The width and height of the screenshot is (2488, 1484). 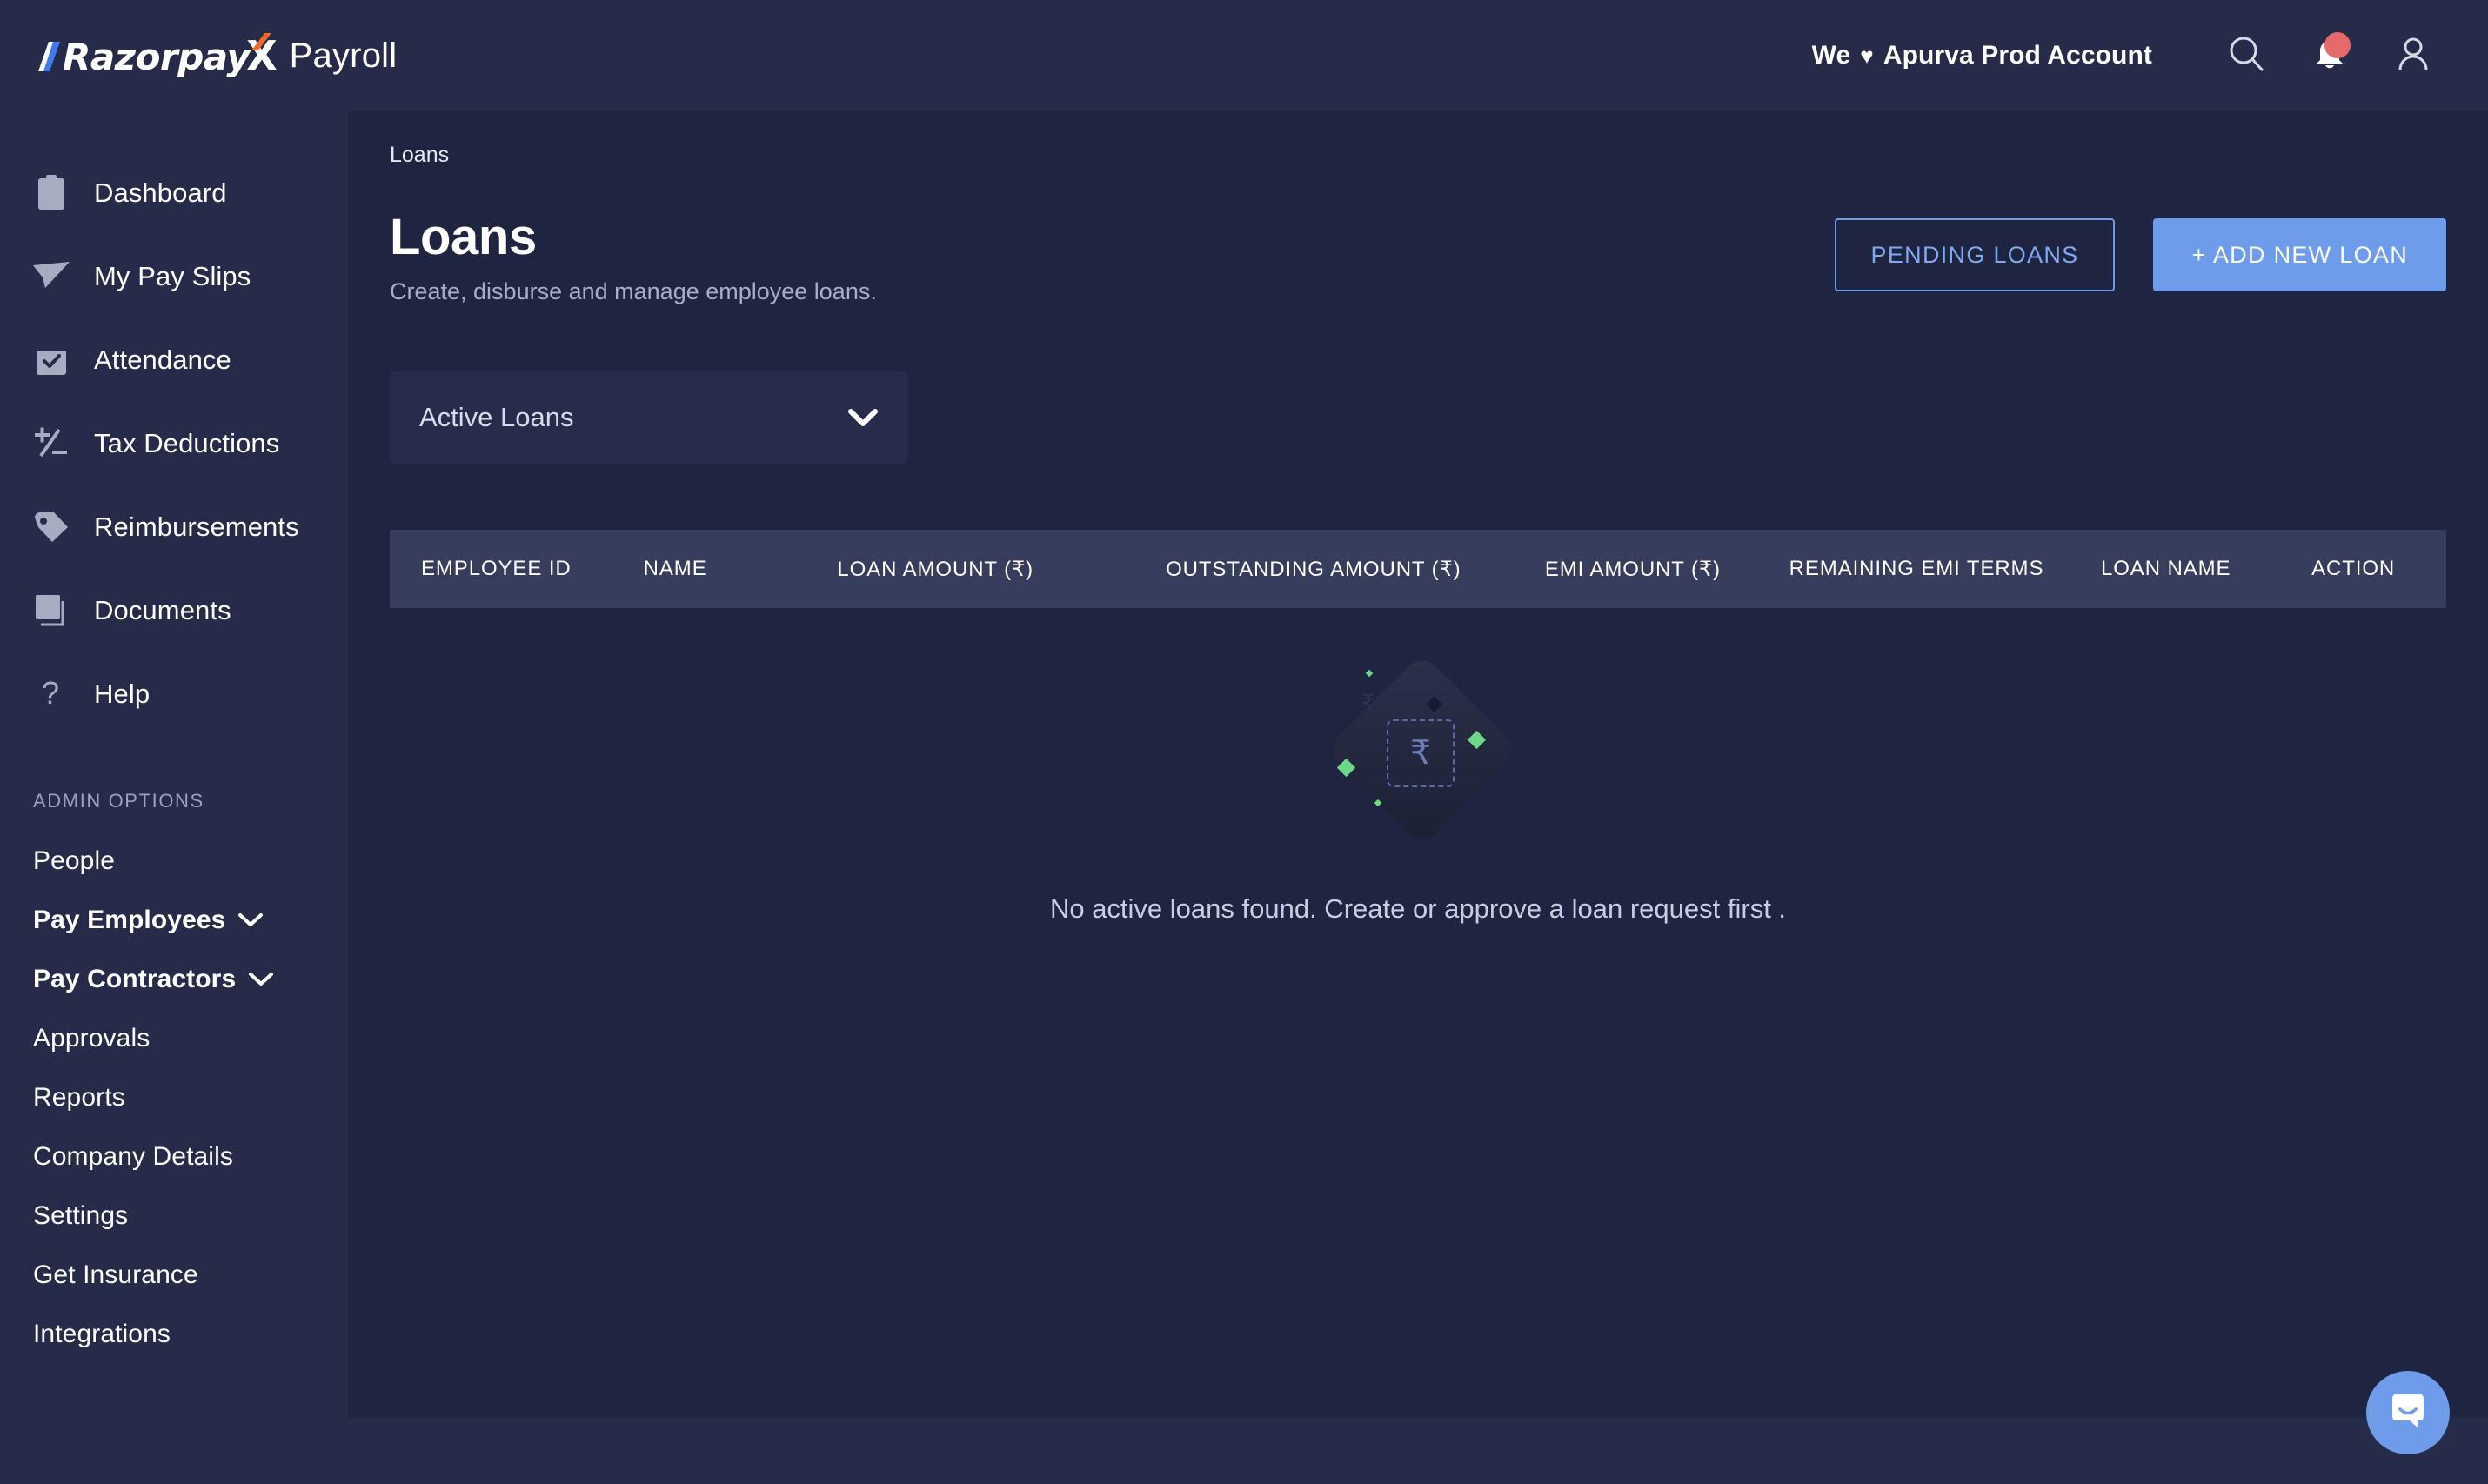 What do you see at coordinates (262, 55) in the screenshot?
I see `logo-text-x: X` at bounding box center [262, 55].